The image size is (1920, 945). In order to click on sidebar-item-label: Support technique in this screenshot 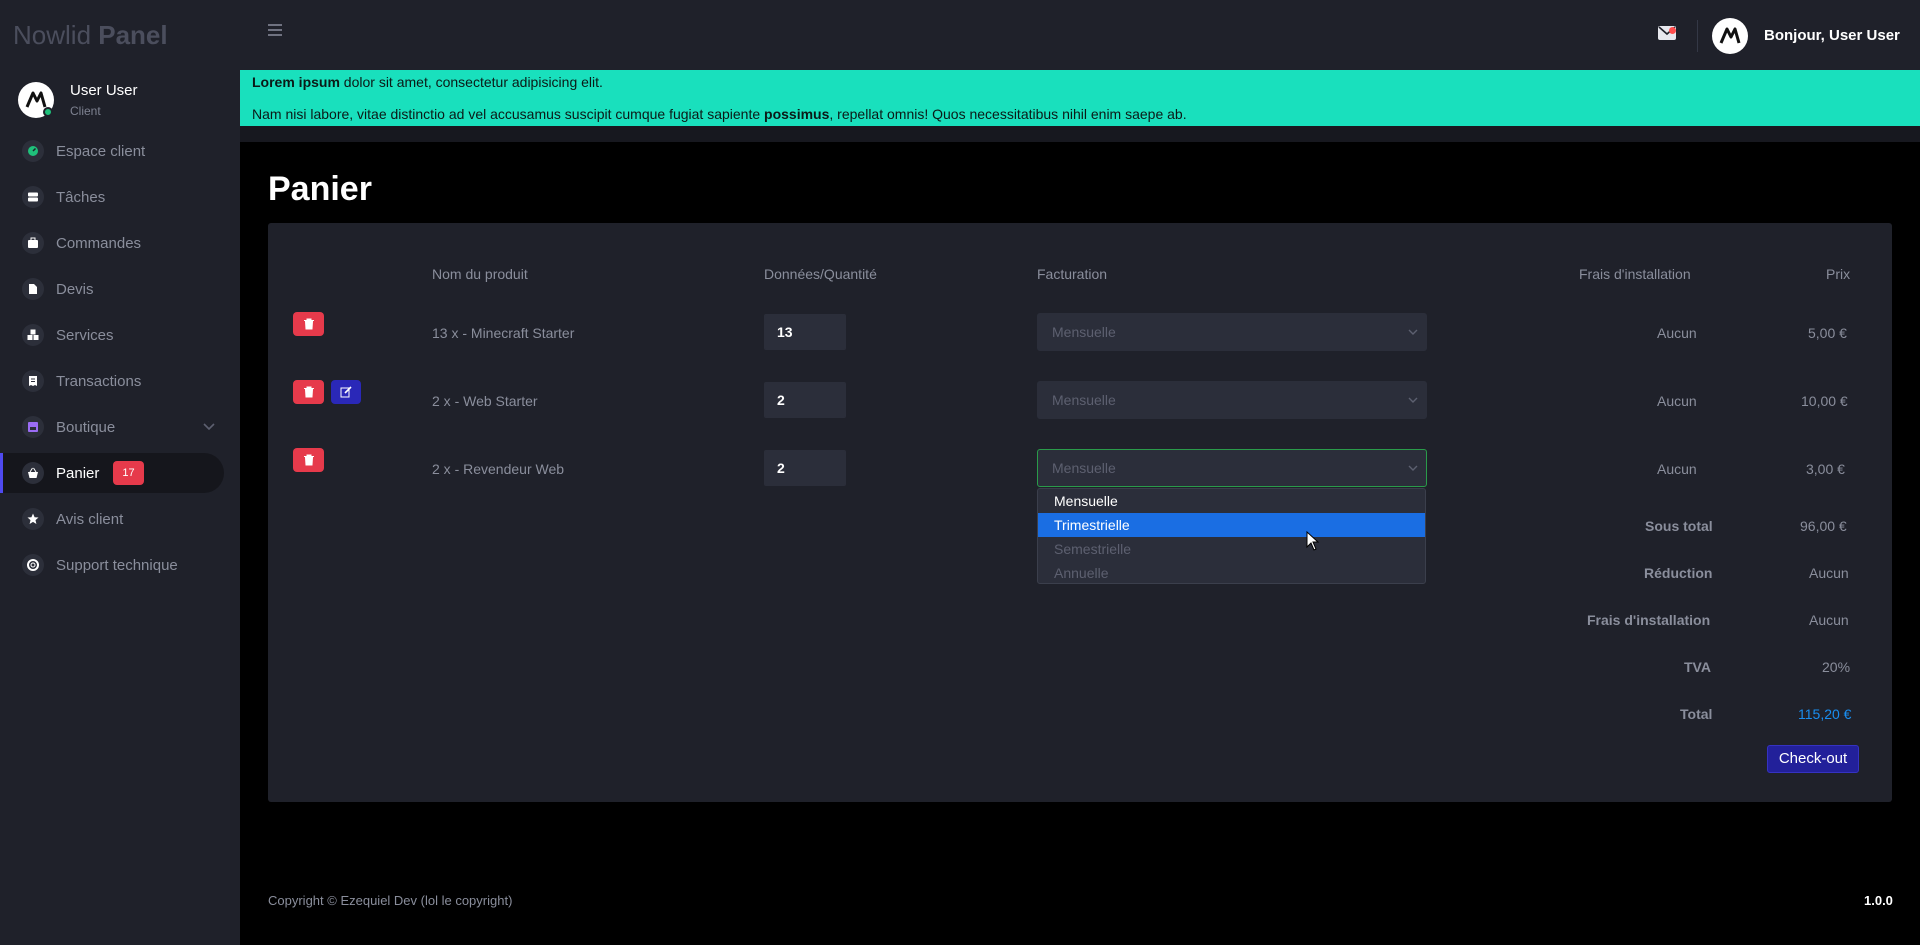, I will do `click(117, 565)`.